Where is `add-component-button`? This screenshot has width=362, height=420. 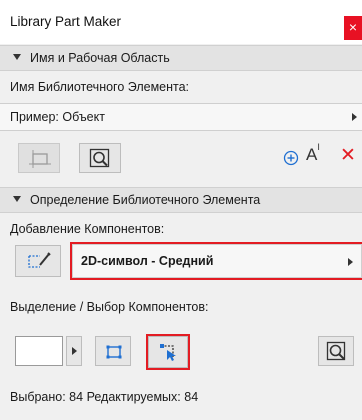
add-component-button is located at coordinates (38, 261).